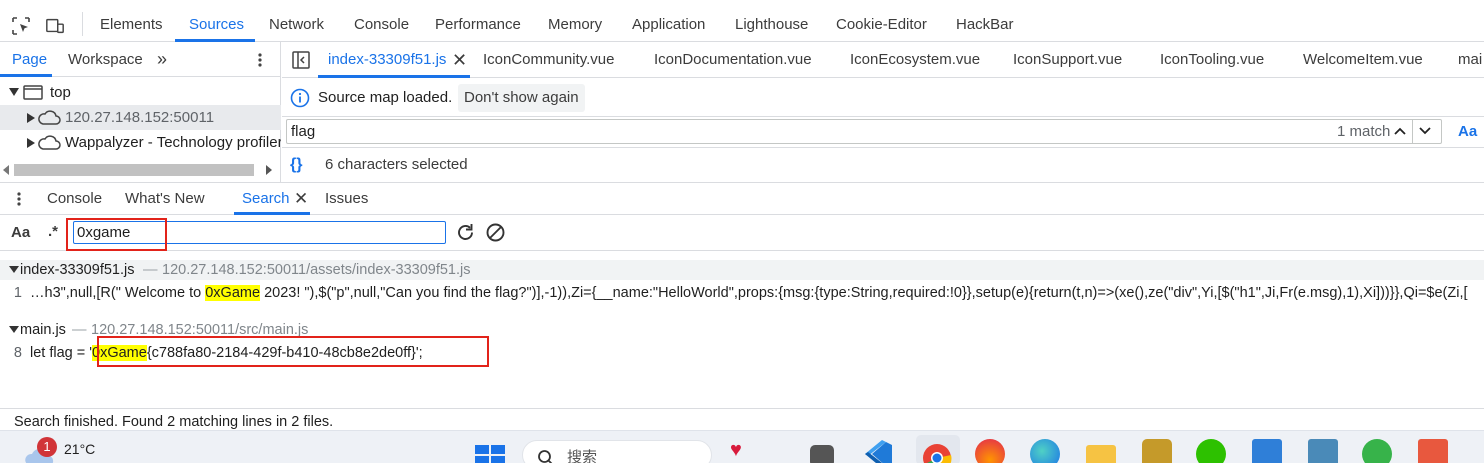 This screenshot has width=1484, height=463. I want to click on notification-badge: 1, so click(47, 447).